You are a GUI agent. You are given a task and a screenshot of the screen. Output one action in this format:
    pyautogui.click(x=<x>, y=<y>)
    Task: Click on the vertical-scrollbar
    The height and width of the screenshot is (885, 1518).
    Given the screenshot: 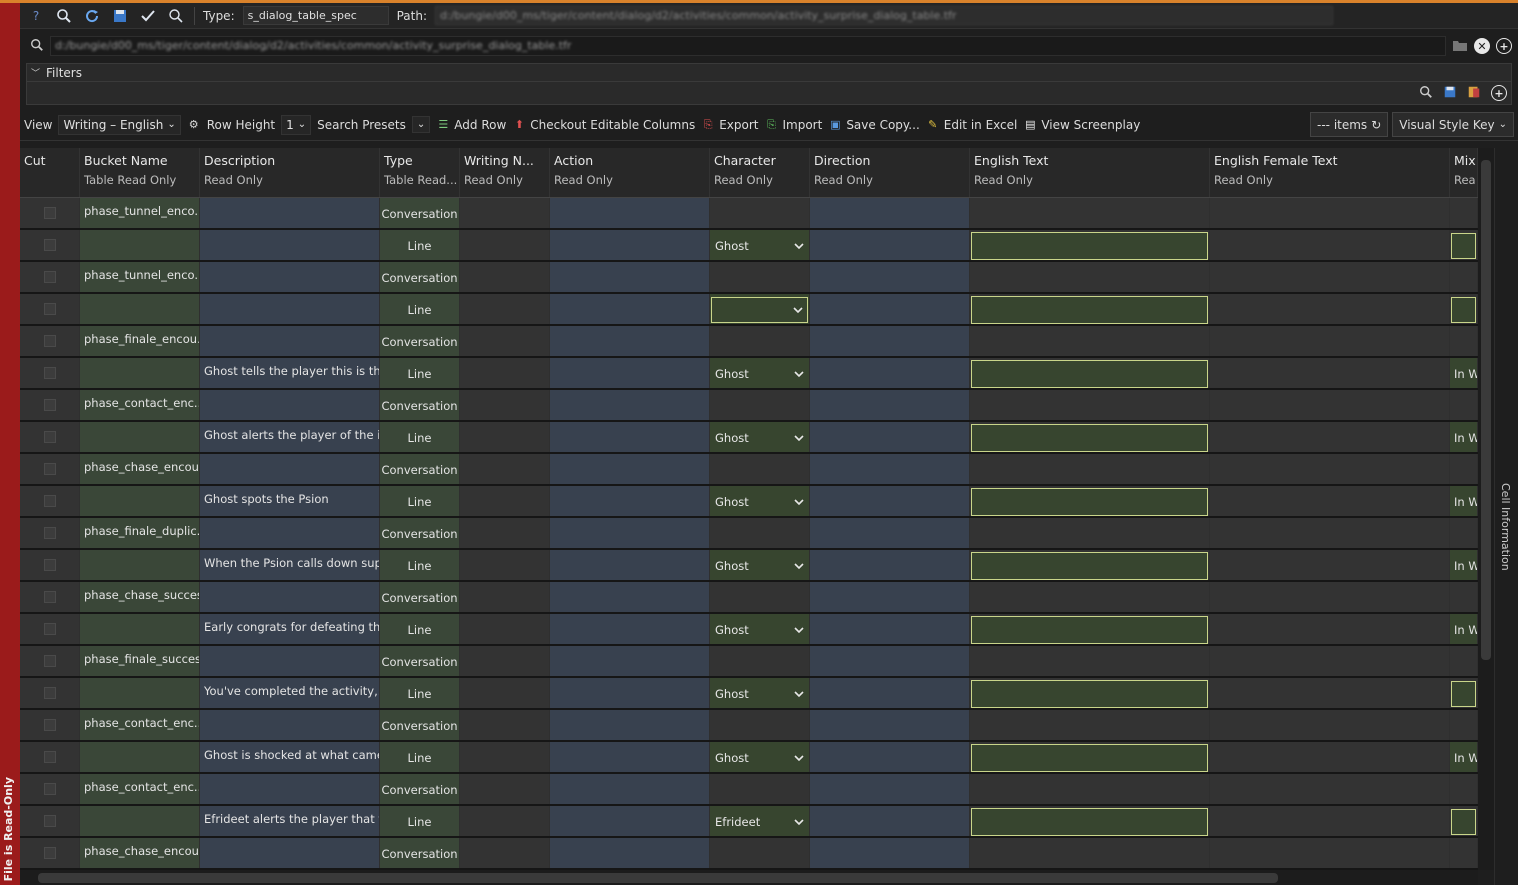 What is the action you would take?
    pyautogui.click(x=1486, y=509)
    